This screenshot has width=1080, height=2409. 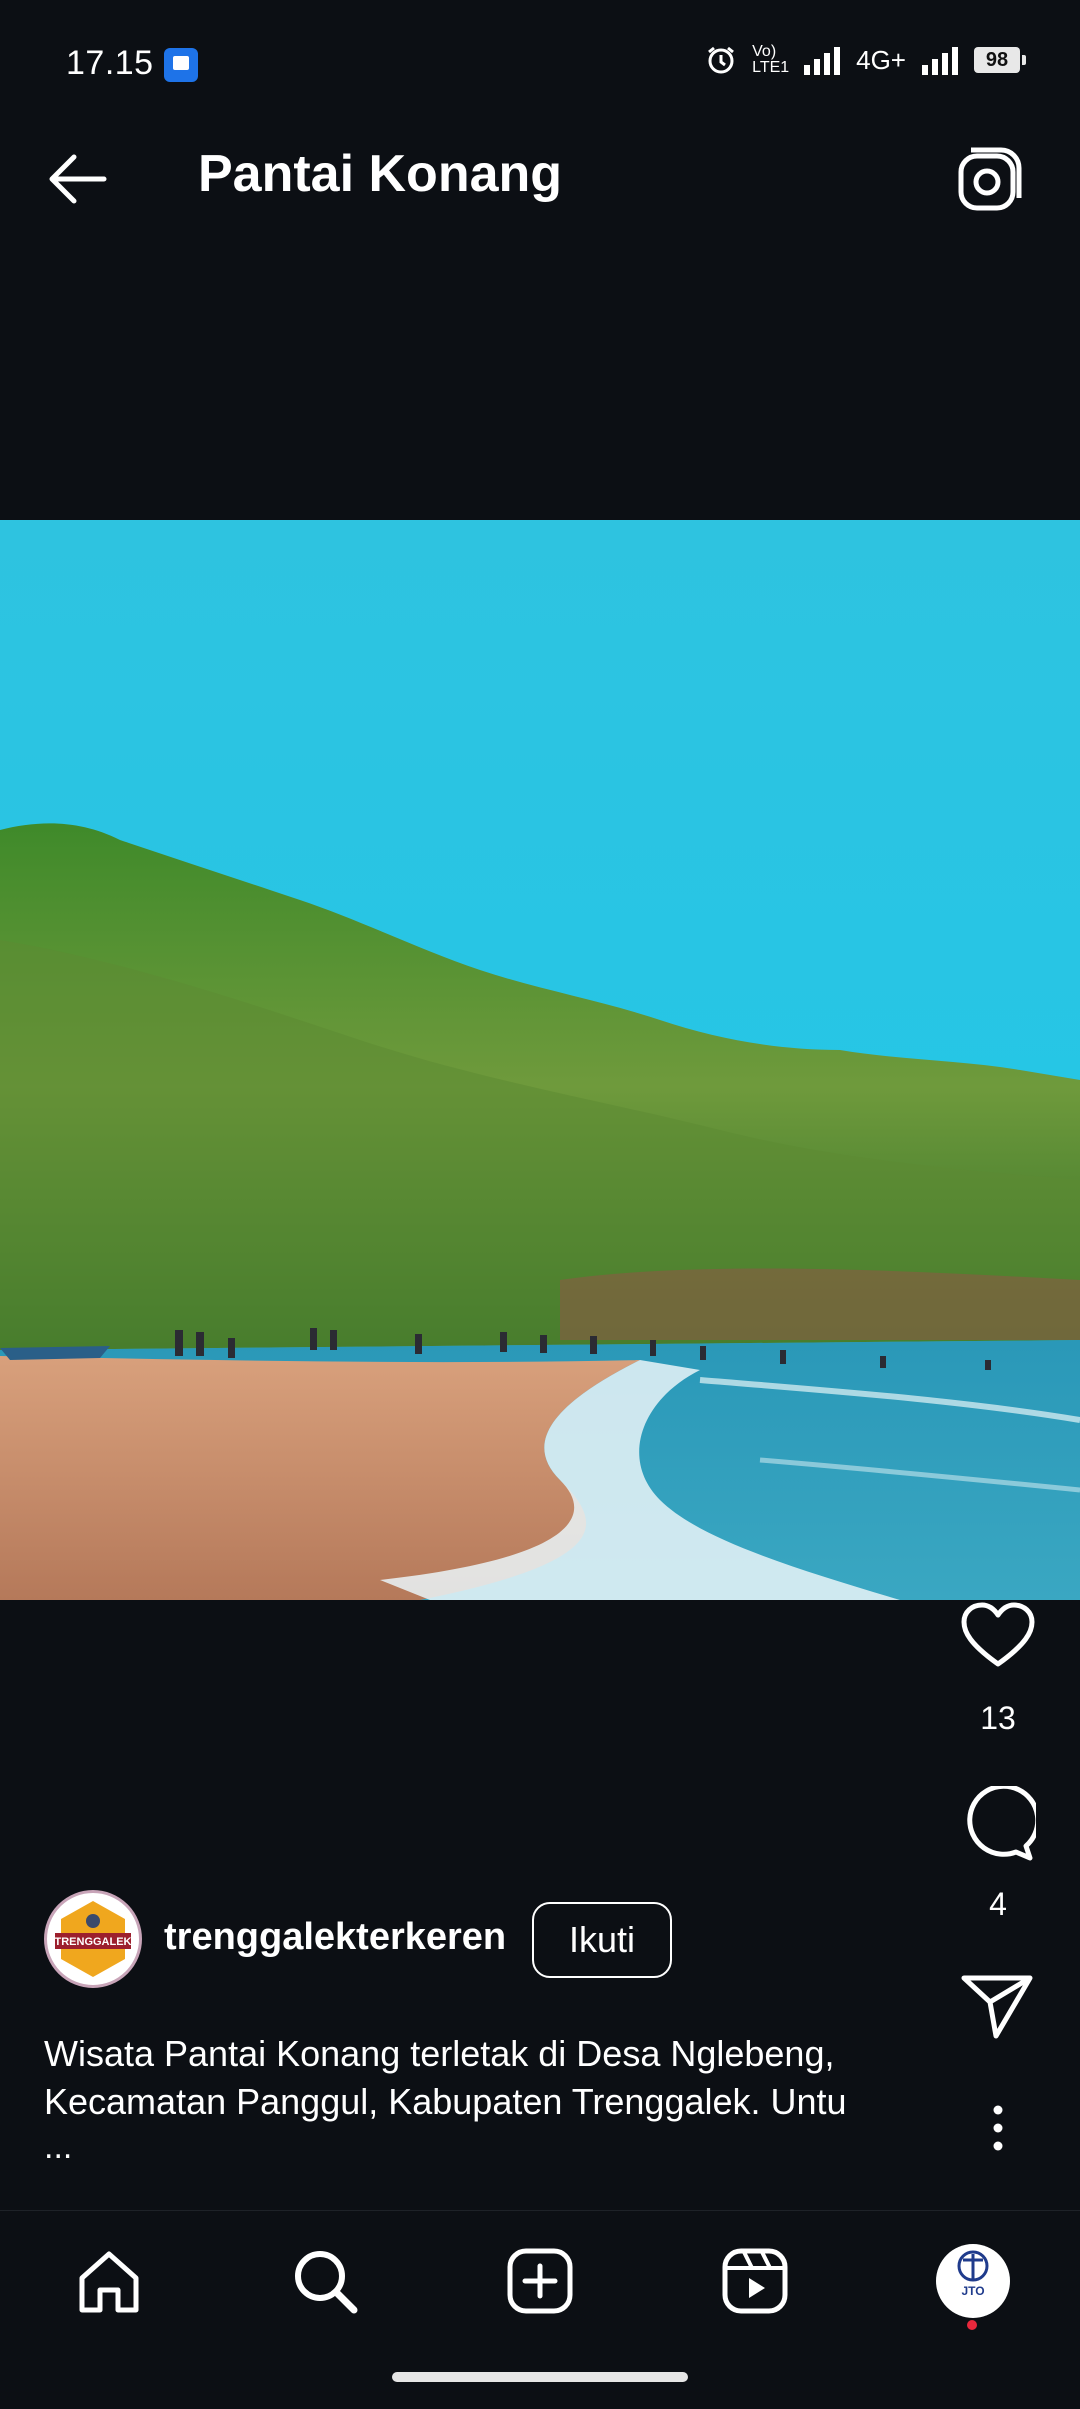 I want to click on comment-icon, so click(x=998, y=1824).